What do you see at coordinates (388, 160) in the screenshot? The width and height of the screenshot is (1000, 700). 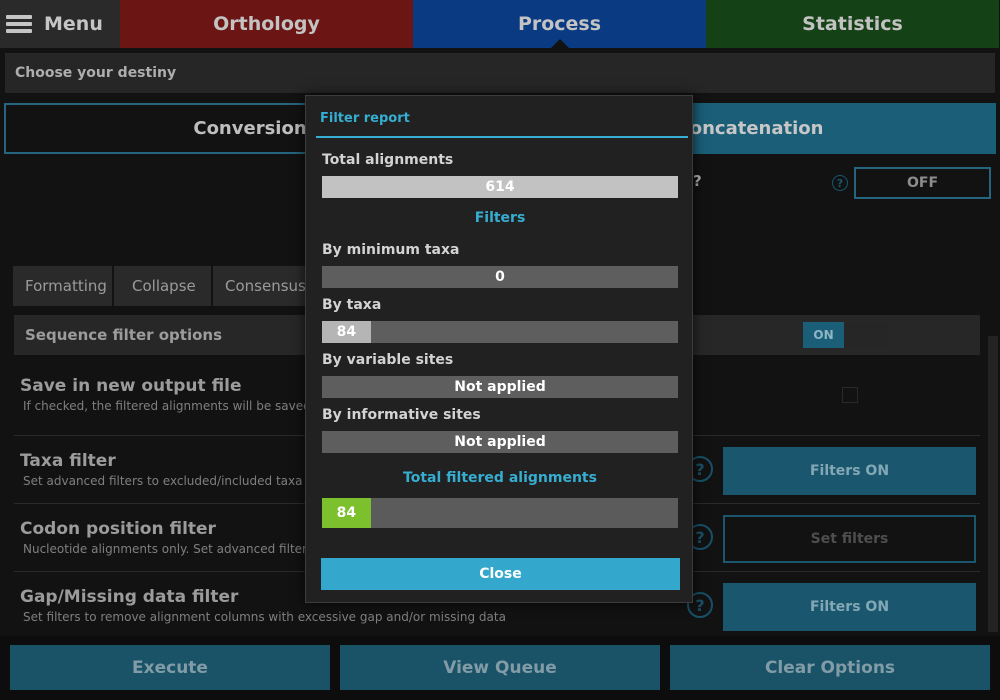 I see `total-alignments-label: Total alignments` at bounding box center [388, 160].